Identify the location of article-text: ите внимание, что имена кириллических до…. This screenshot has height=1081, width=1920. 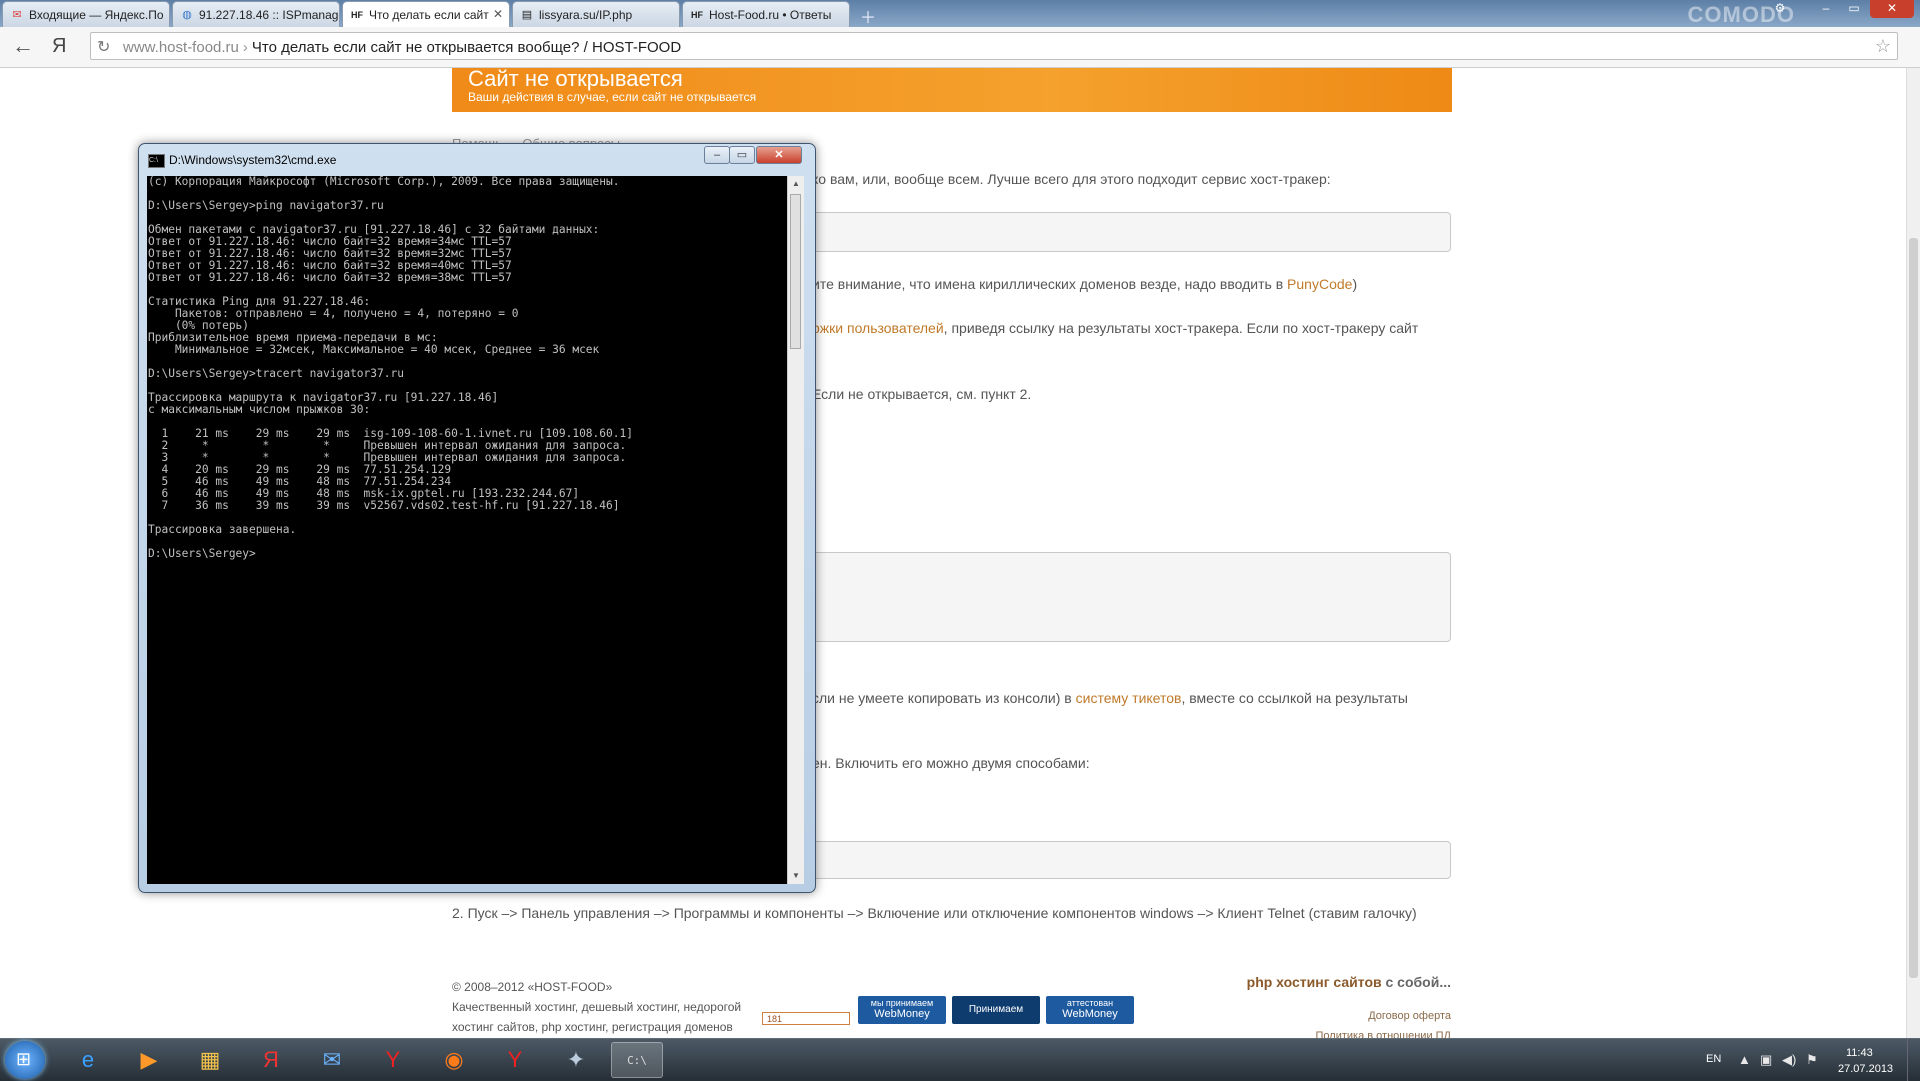
(1085, 284).